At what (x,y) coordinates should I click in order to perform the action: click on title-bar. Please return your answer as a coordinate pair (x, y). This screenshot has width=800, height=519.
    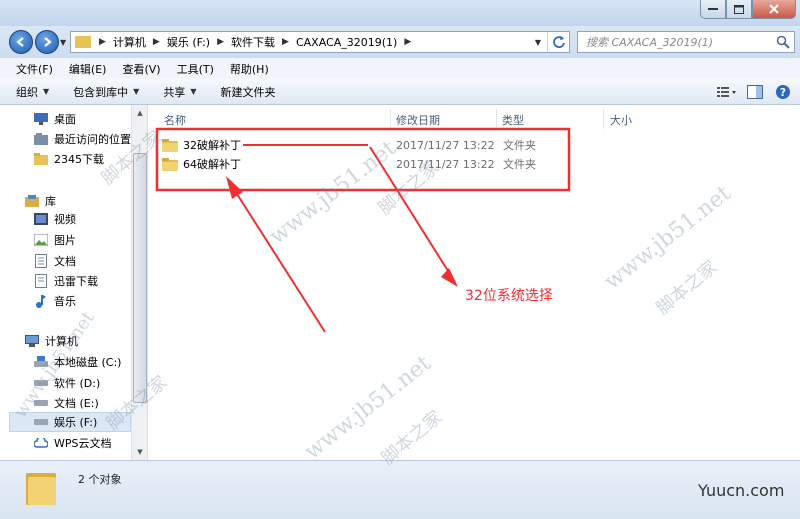
    Looking at the image, I should click on (400, 13).